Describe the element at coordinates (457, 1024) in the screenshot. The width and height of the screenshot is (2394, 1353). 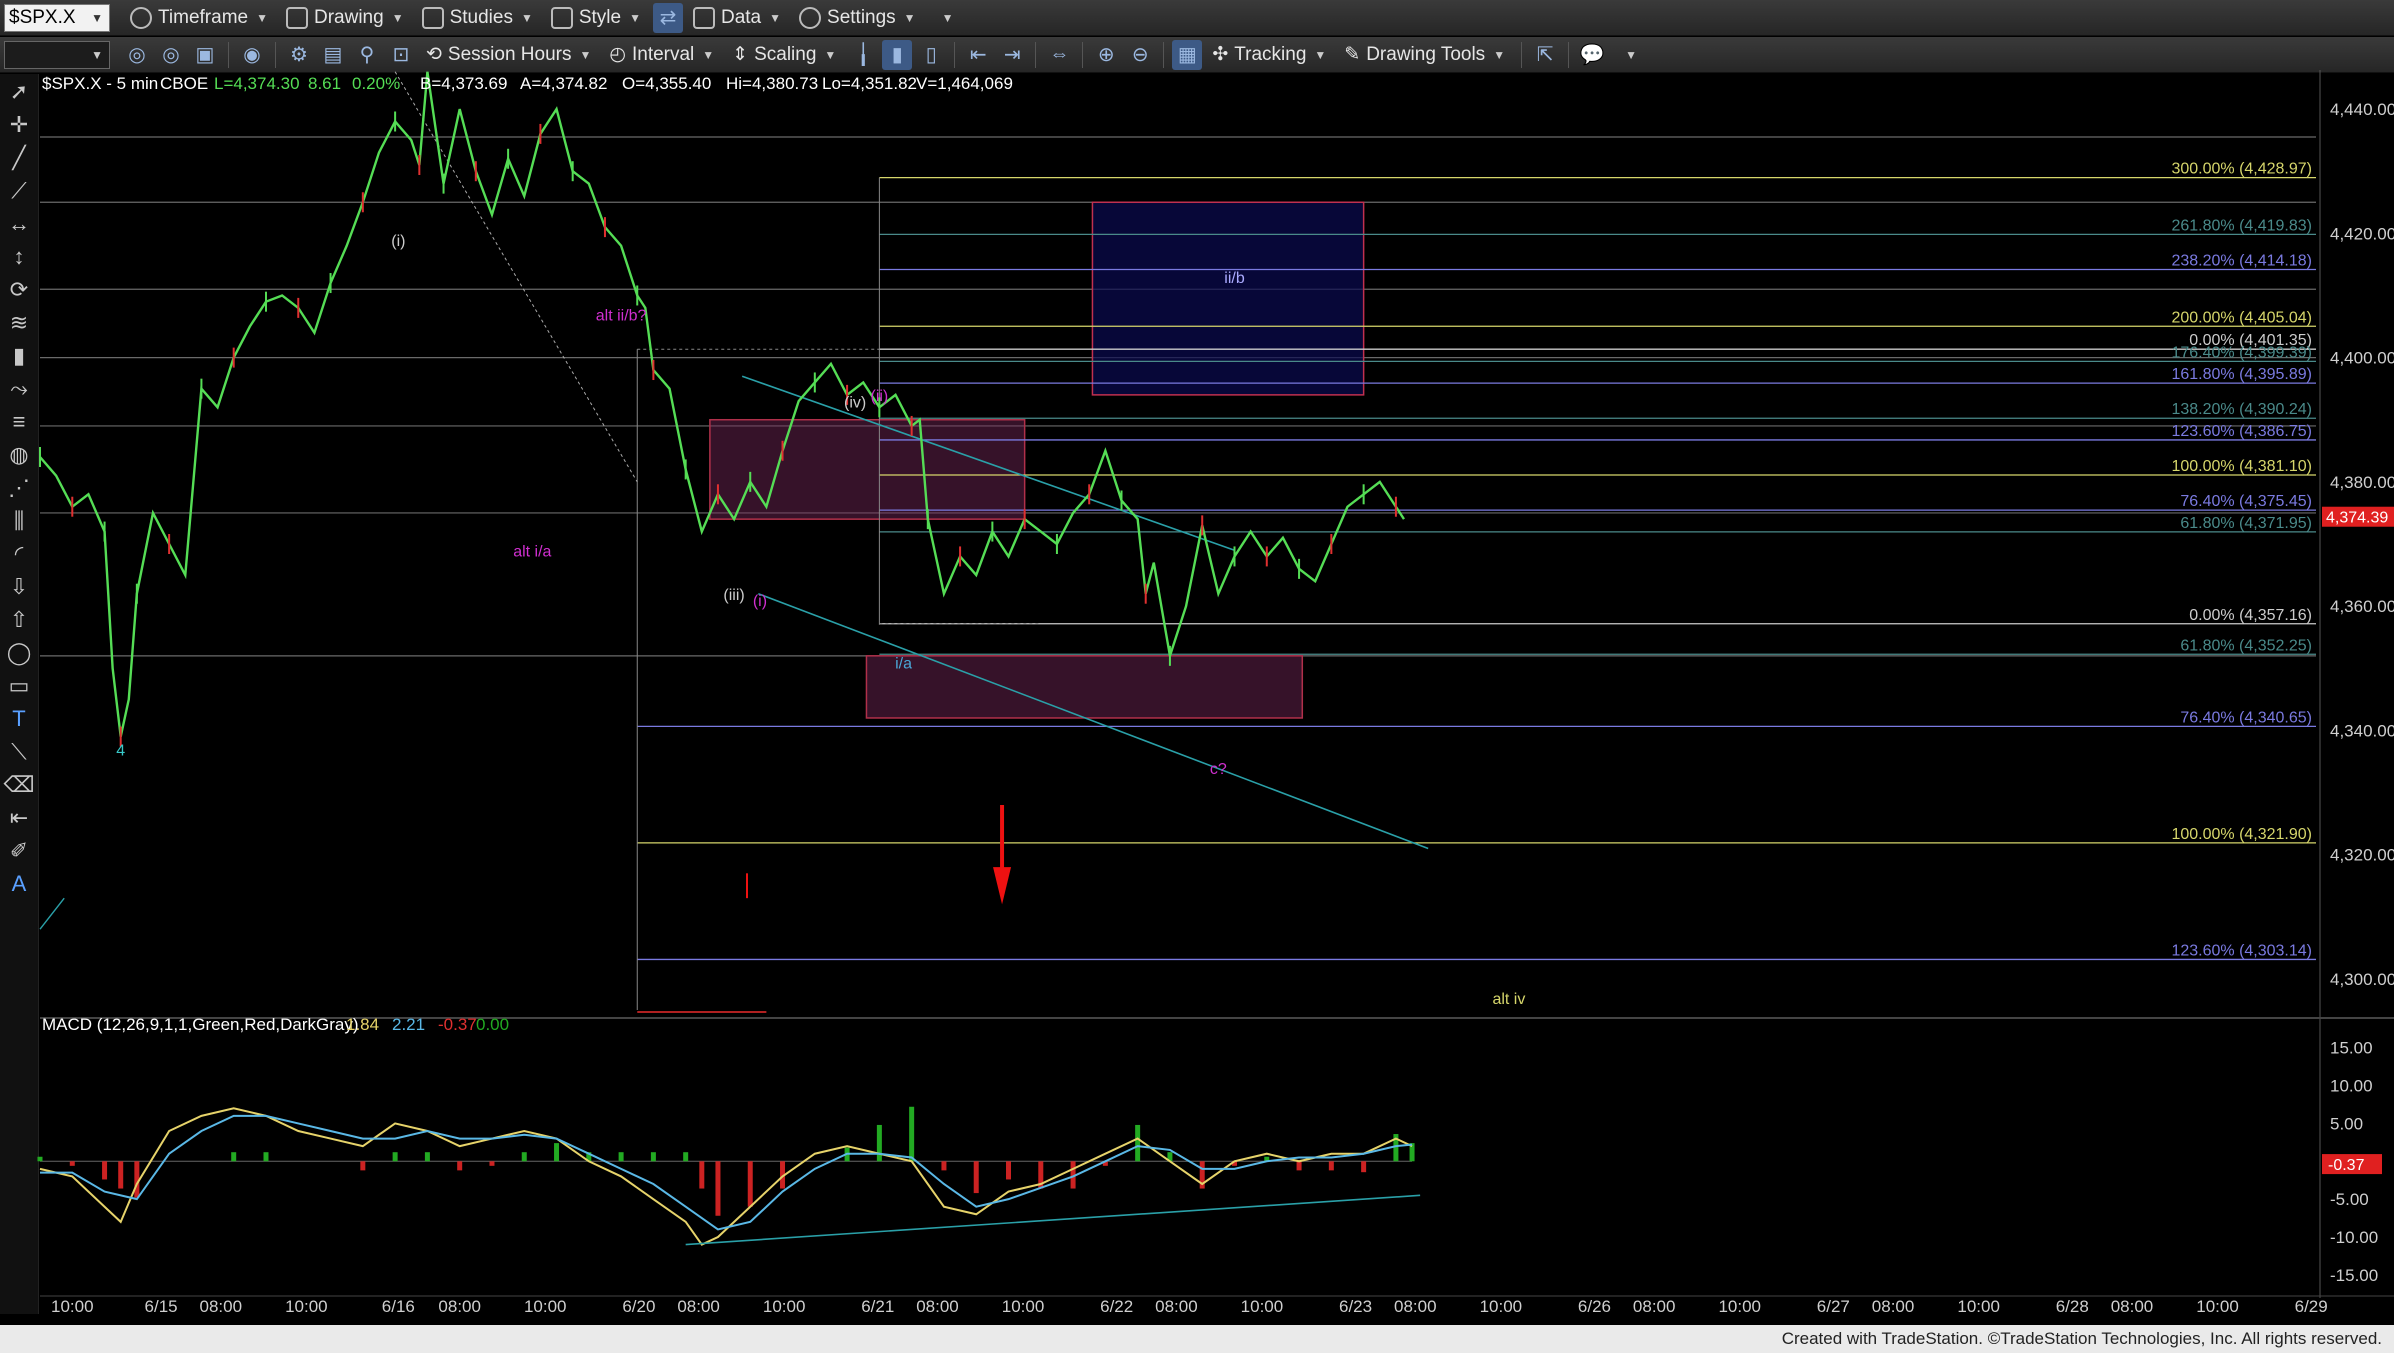
I see `macd-header-value: -0.37` at that location.